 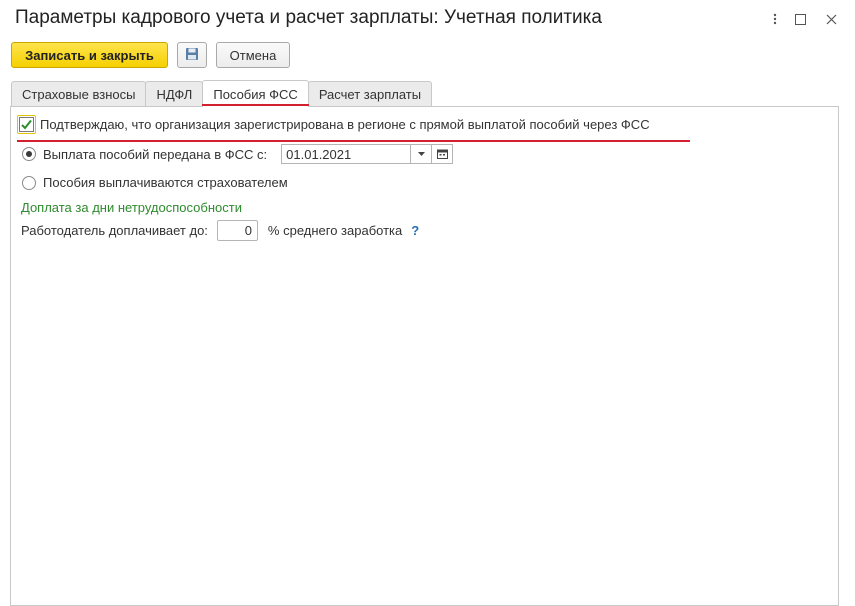 I want to click on employer-surcharge-label: Работодатель доплачивает до:, so click(x=114, y=230).